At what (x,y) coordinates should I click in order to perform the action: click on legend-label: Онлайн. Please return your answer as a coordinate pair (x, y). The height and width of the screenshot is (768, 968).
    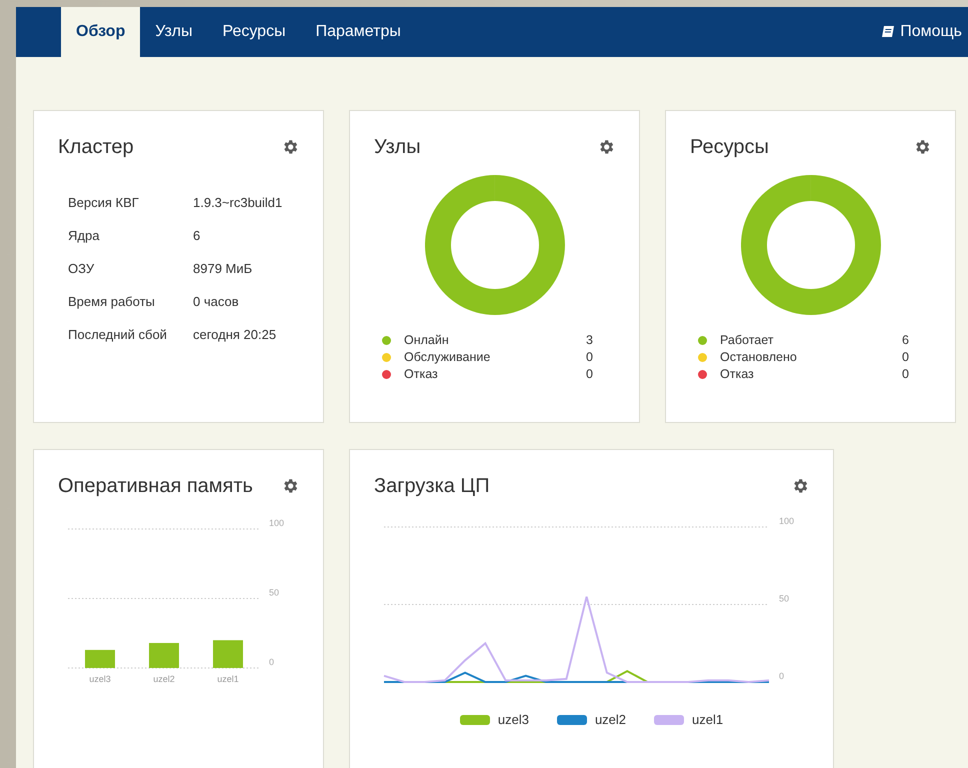
    Looking at the image, I should click on (427, 340).